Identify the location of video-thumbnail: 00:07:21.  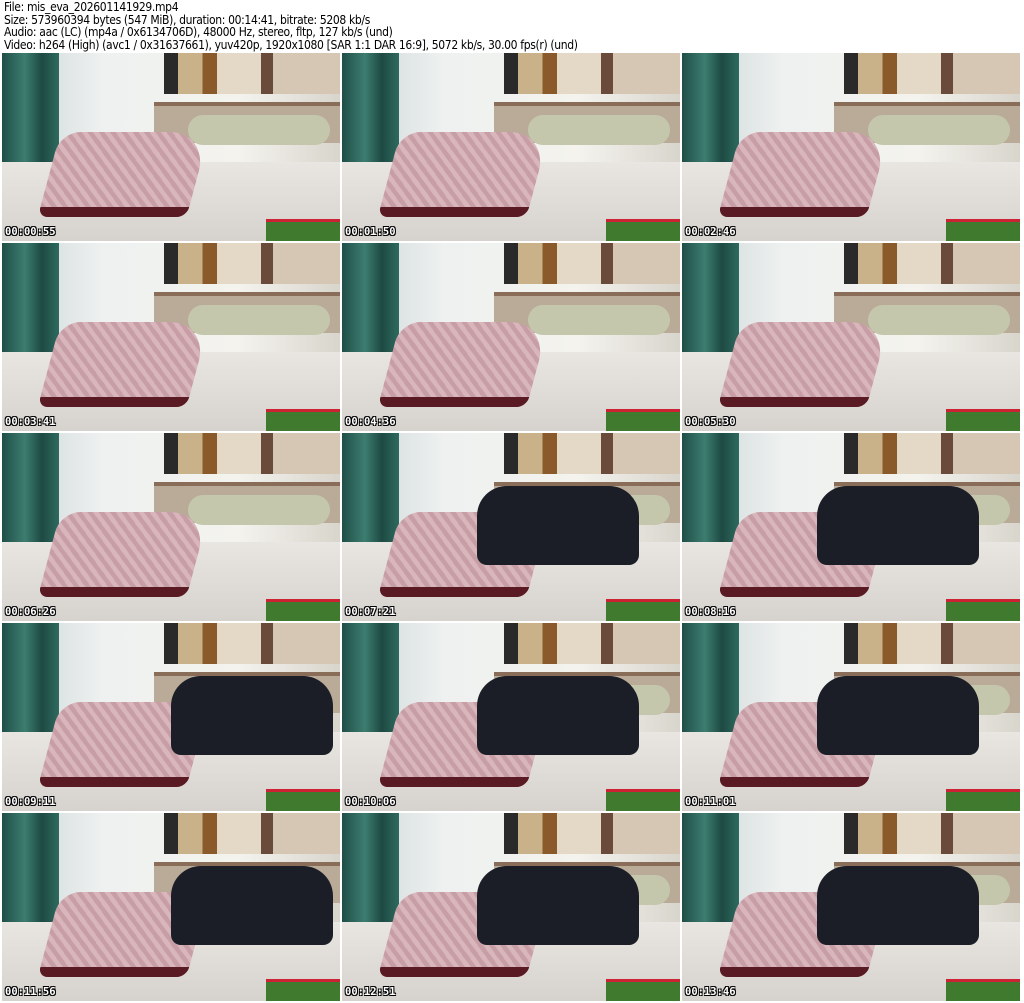
(511, 527).